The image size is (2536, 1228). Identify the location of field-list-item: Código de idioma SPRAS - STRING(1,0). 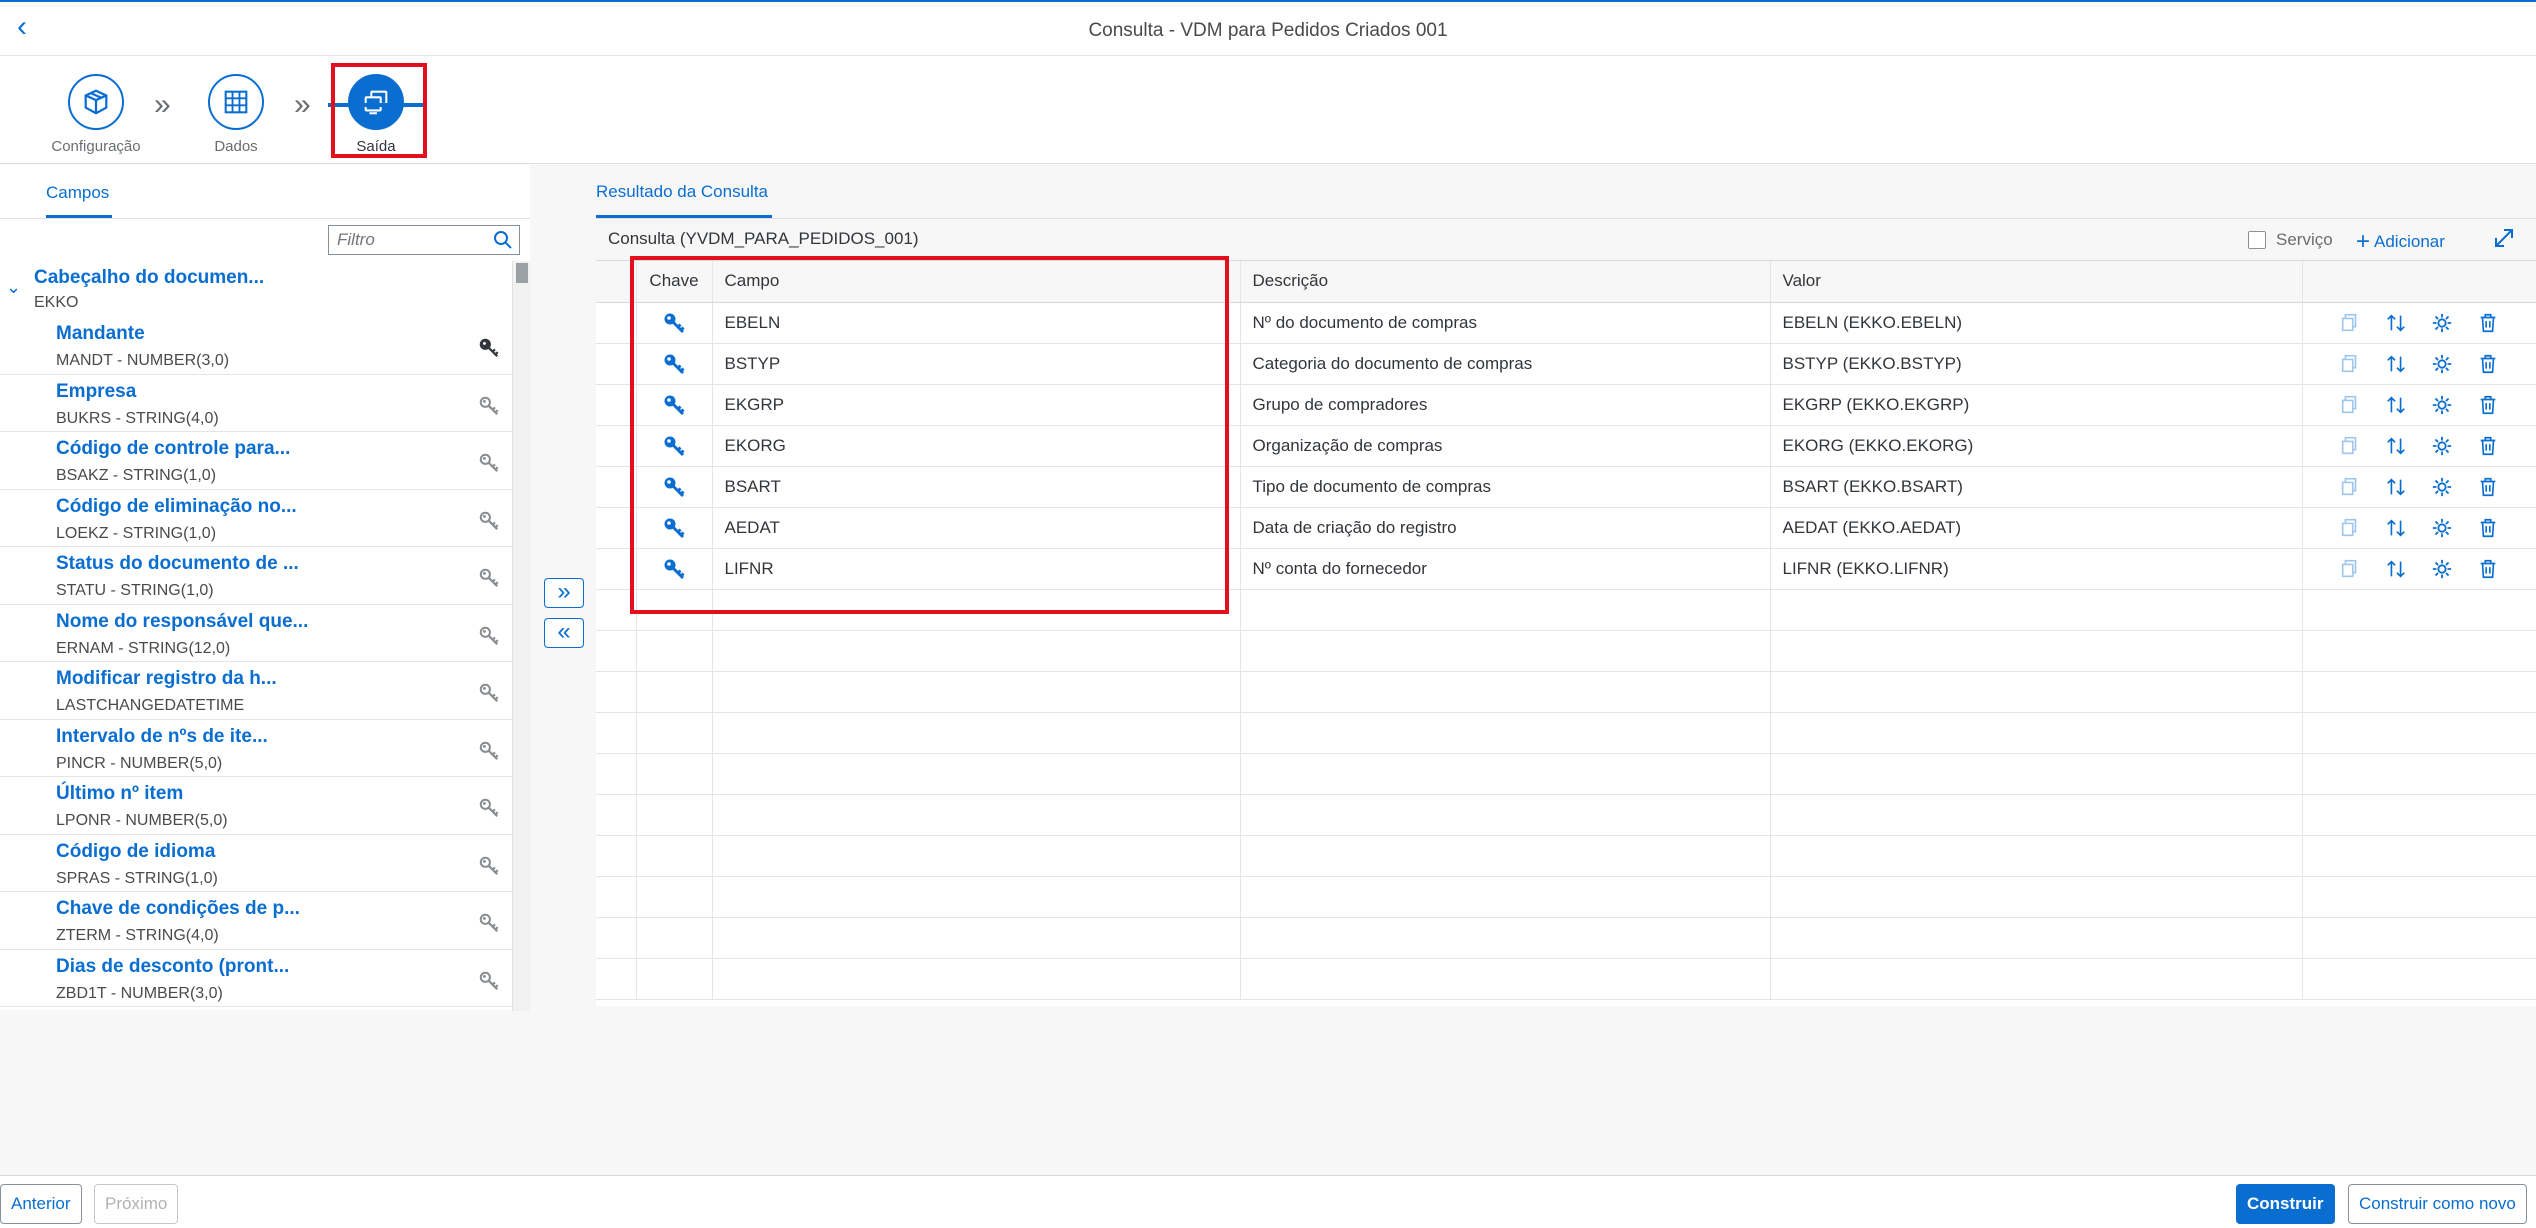
(256, 863).